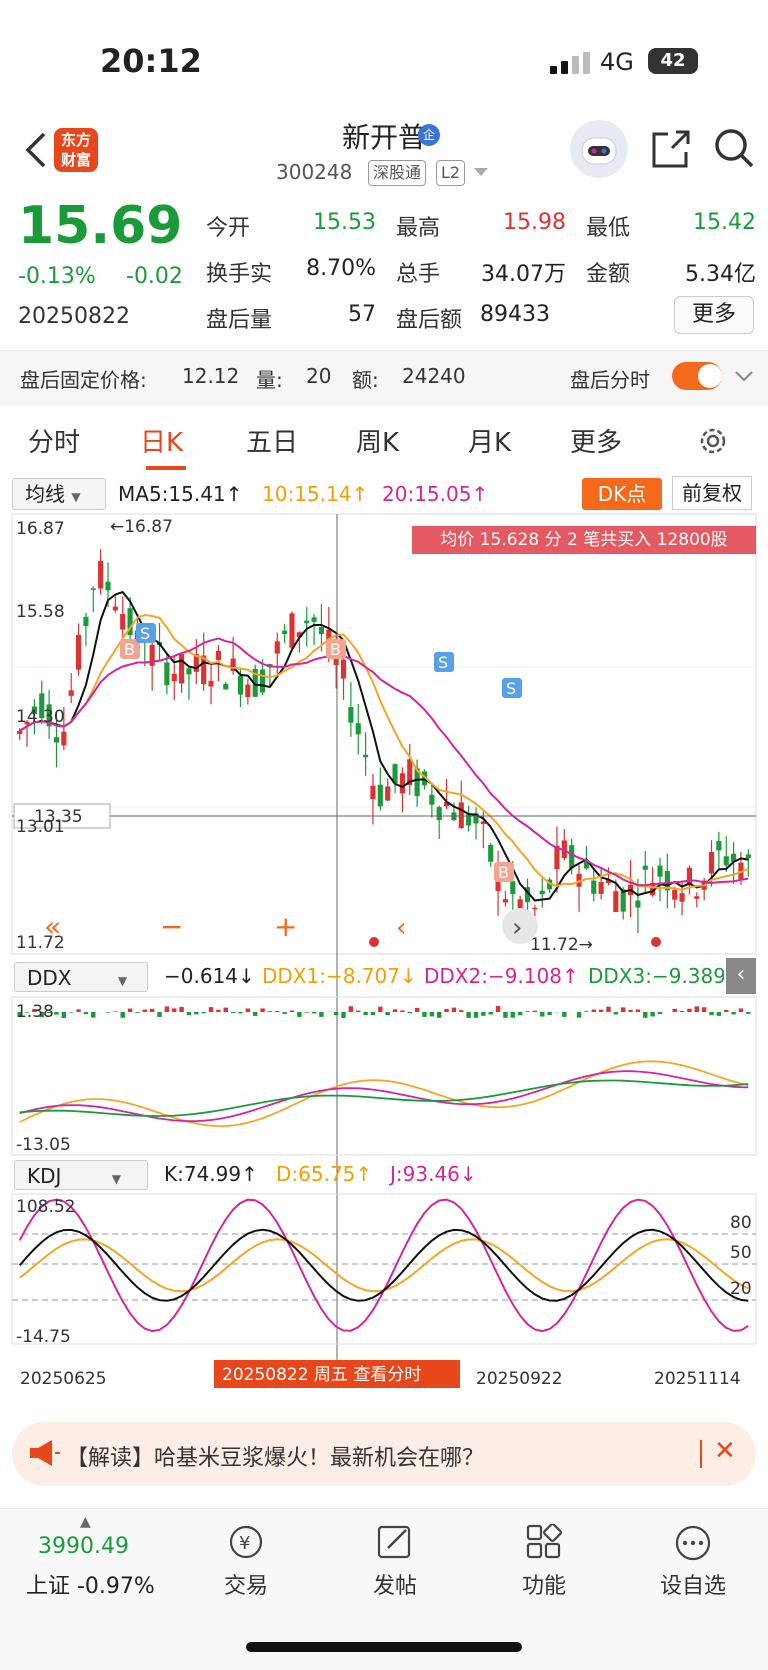 The image size is (768, 1670). Describe the element at coordinates (713, 441) in the screenshot. I see `gear-icon` at that location.